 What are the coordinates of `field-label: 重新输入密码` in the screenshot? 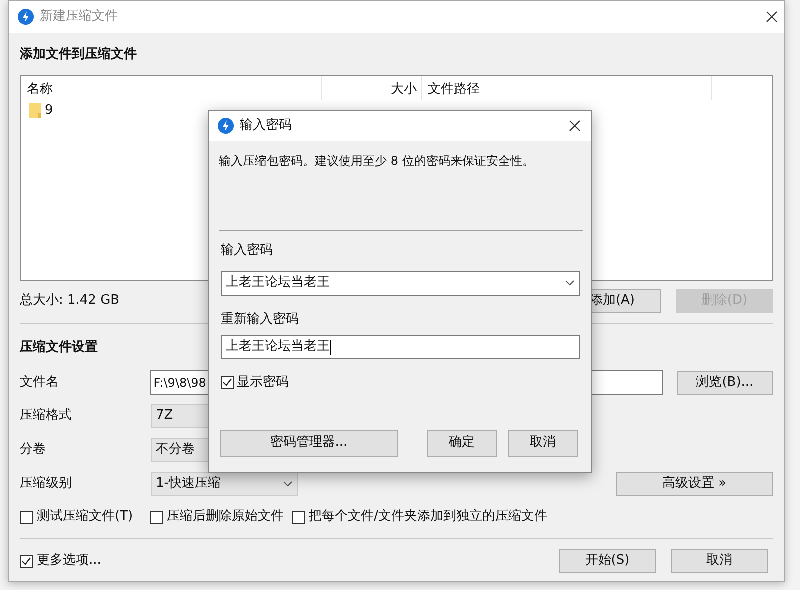 It's located at (260, 319).